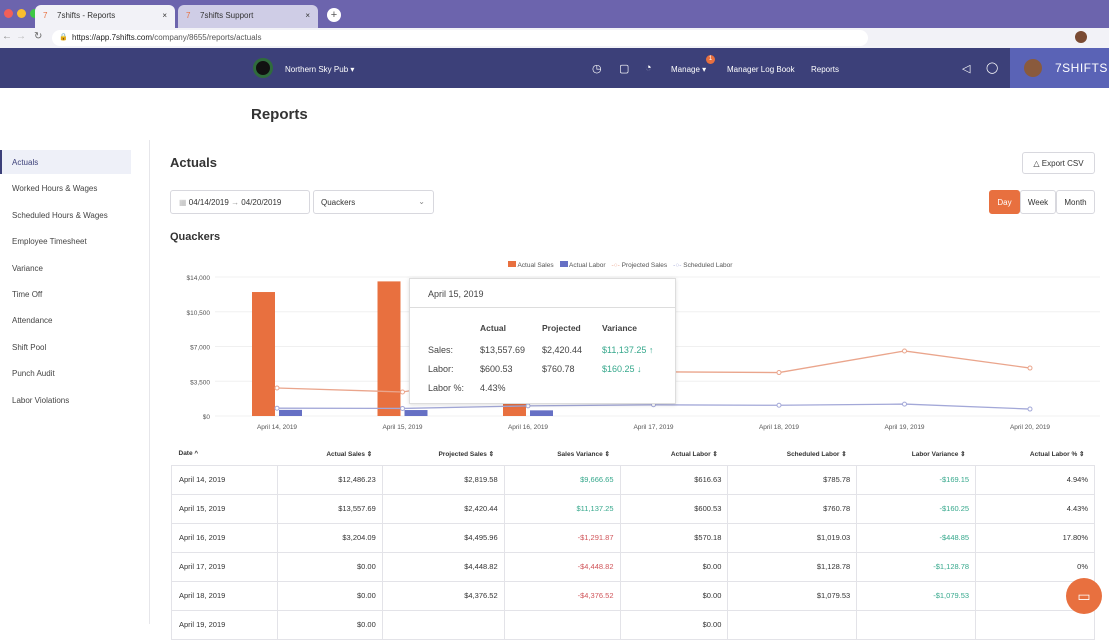  I want to click on table-cell: $616.63, so click(674, 479).